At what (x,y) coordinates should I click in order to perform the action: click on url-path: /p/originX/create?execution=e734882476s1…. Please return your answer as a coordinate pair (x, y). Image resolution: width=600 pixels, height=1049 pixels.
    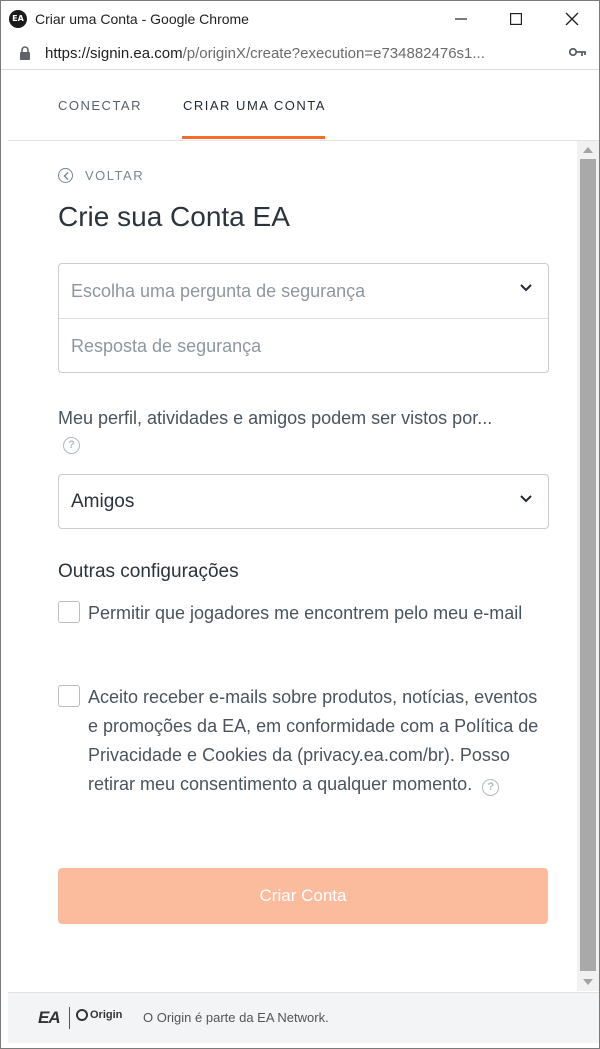
    Looking at the image, I should click on (333, 53).